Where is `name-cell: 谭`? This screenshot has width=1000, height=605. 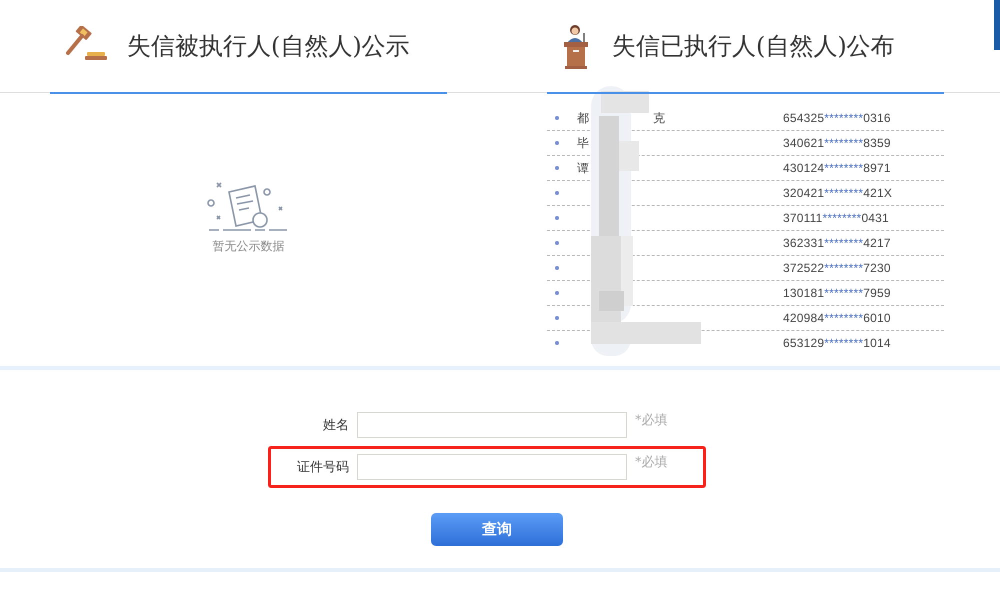
name-cell: 谭 is located at coordinates (583, 167).